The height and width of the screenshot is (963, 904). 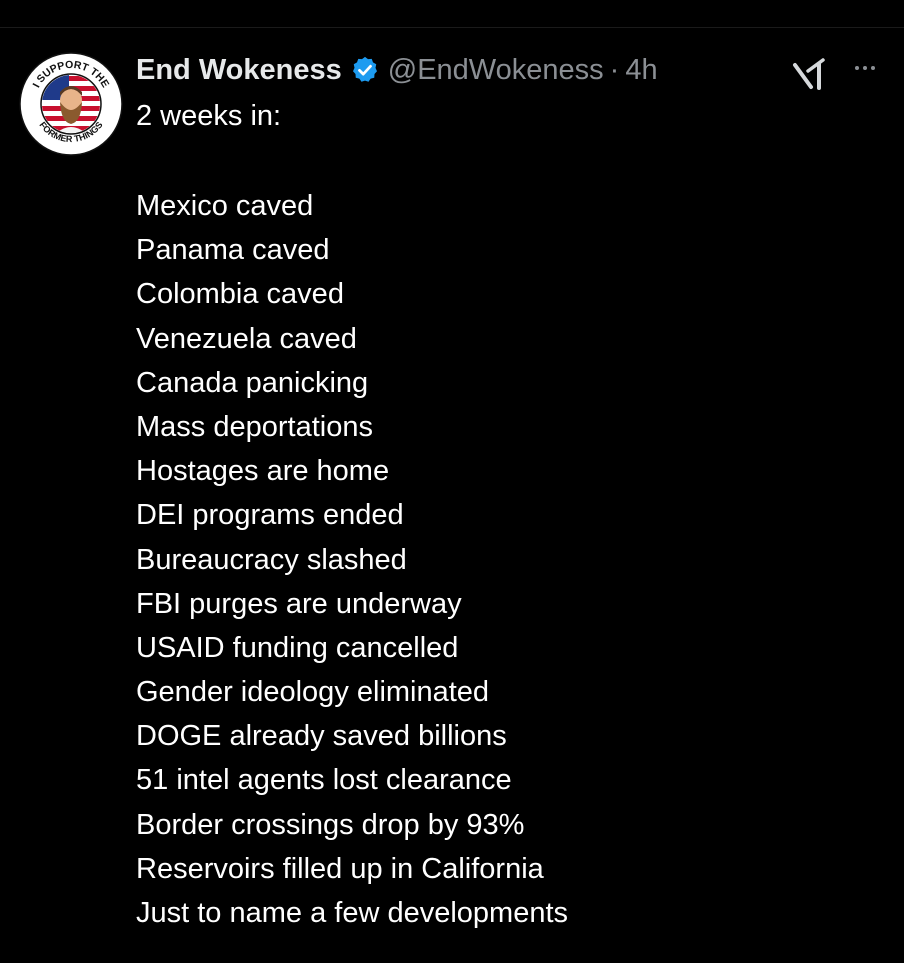 What do you see at coordinates (865, 68) in the screenshot?
I see `more-options-icon` at bounding box center [865, 68].